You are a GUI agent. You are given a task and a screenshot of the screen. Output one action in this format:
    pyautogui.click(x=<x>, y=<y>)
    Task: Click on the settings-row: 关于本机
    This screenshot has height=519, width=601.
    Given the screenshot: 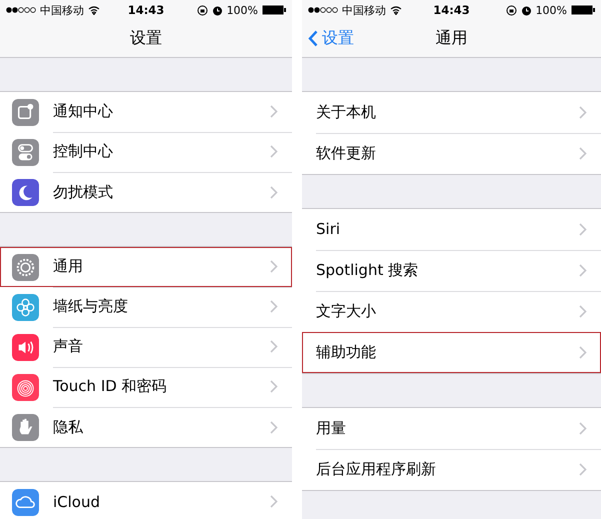 What is the action you would take?
    pyautogui.click(x=451, y=112)
    